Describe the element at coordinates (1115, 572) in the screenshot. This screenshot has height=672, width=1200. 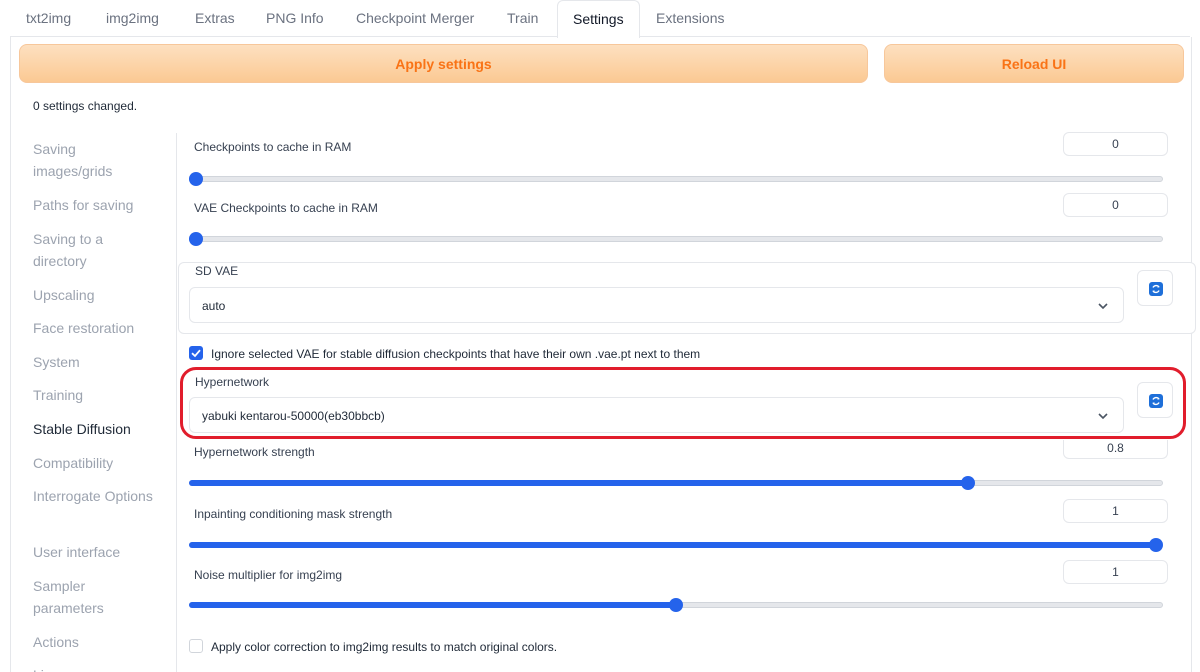
I see `noise-multiplier-input: 1` at that location.